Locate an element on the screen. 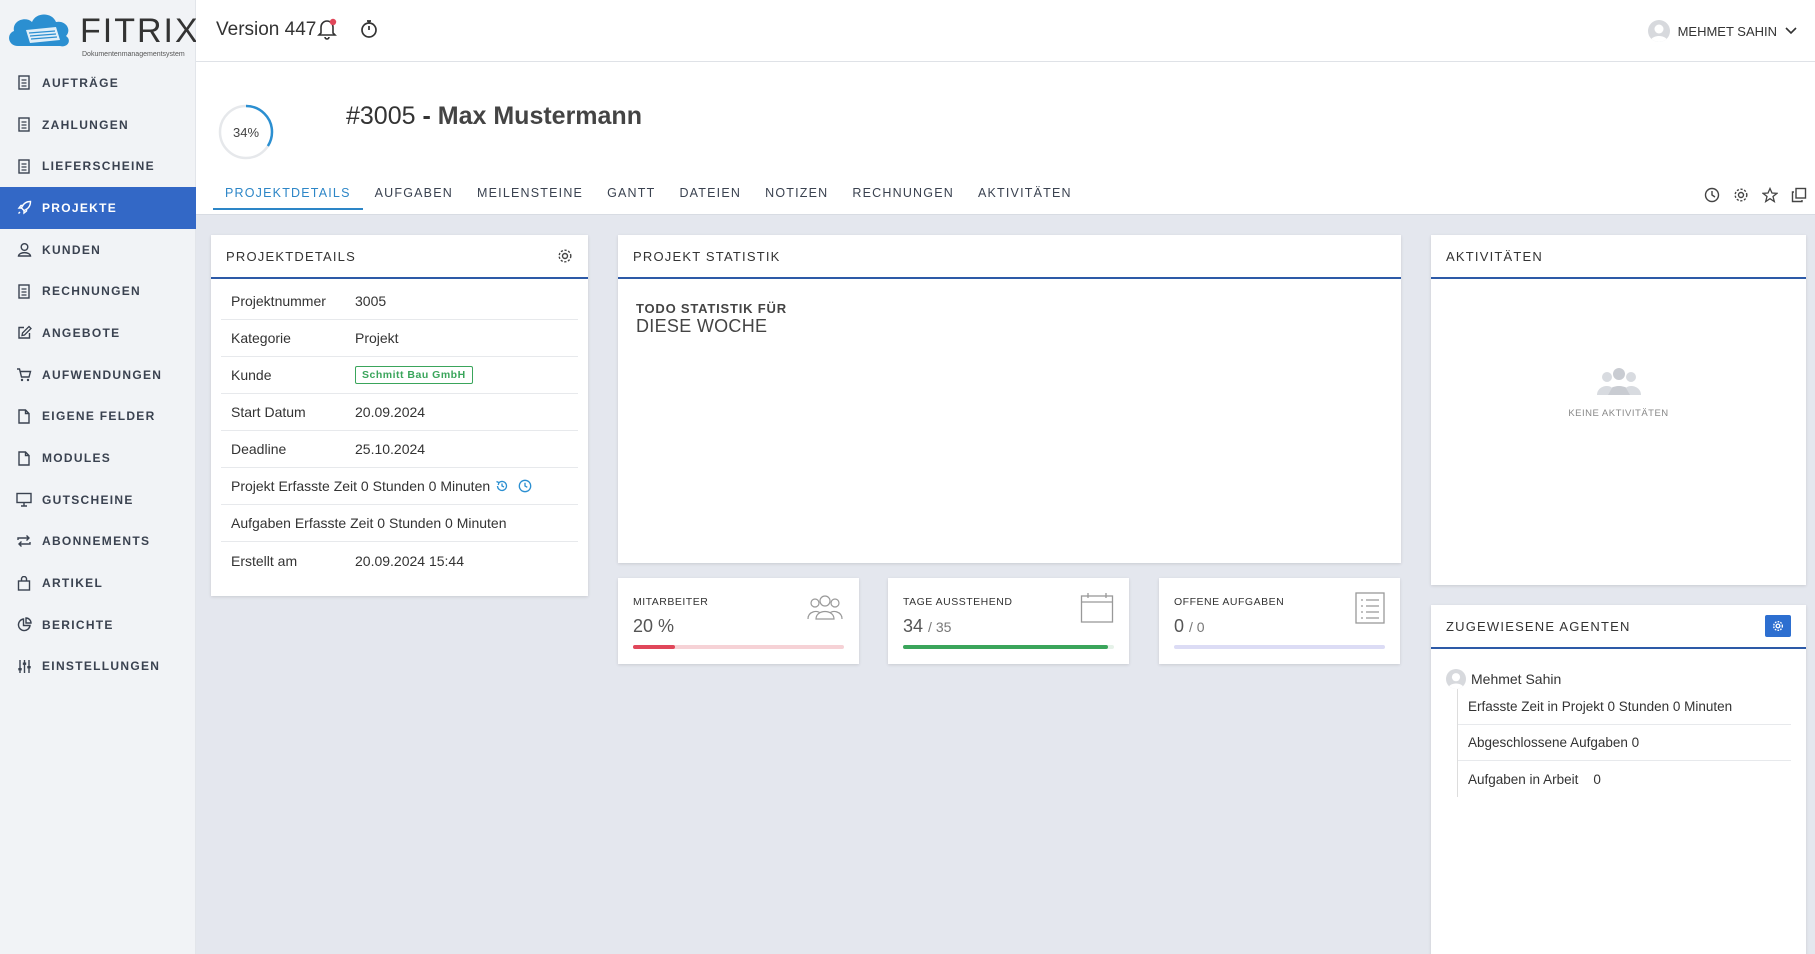 The width and height of the screenshot is (1815, 954). tab-dateien: DATEIEN is located at coordinates (710, 198).